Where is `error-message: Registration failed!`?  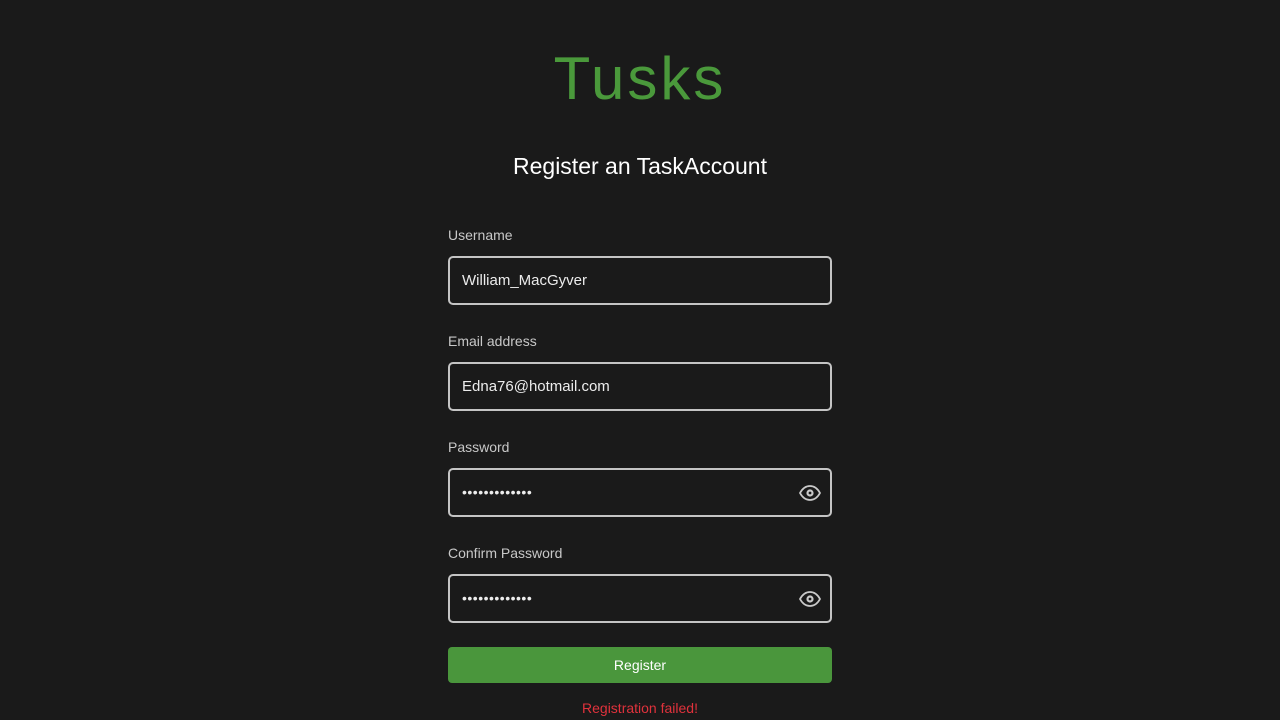 error-message: Registration failed! is located at coordinates (640, 708).